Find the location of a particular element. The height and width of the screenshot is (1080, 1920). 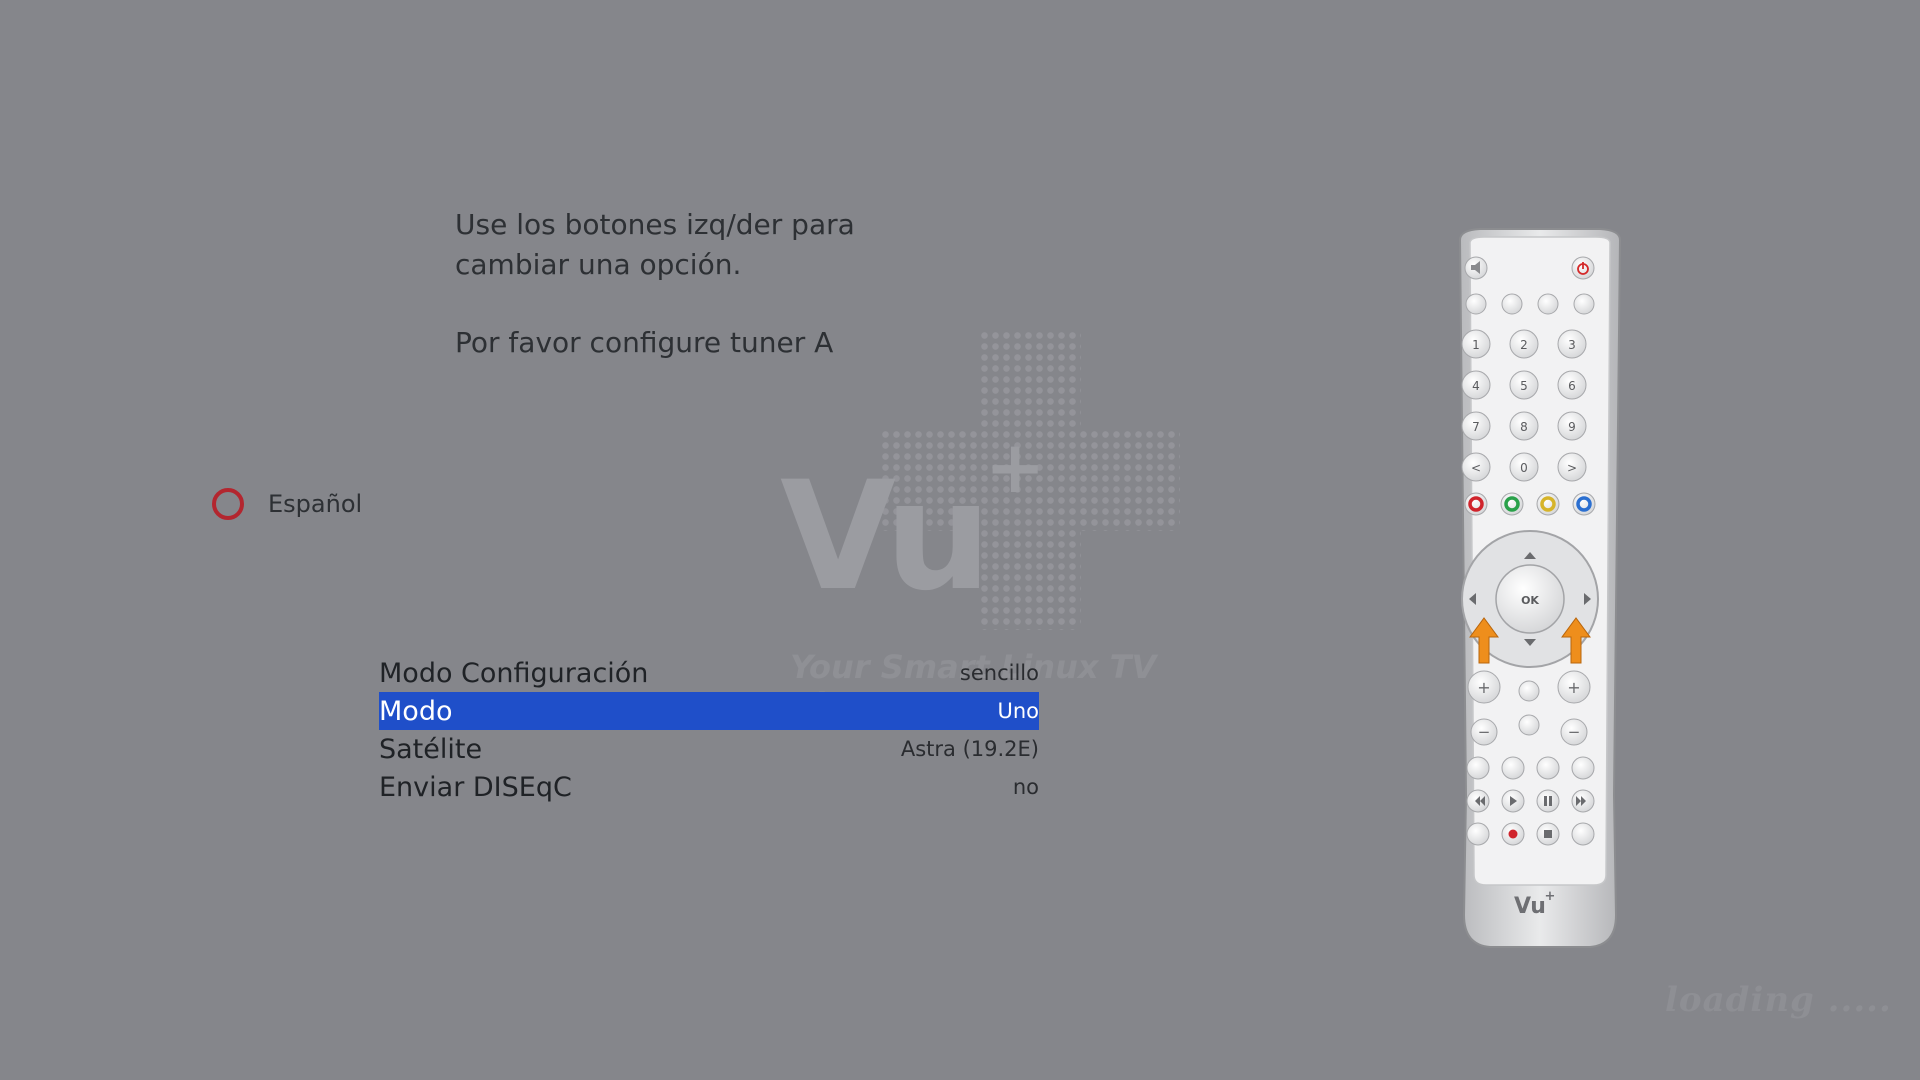

menu-row-value: sencillo is located at coordinates (999, 673).